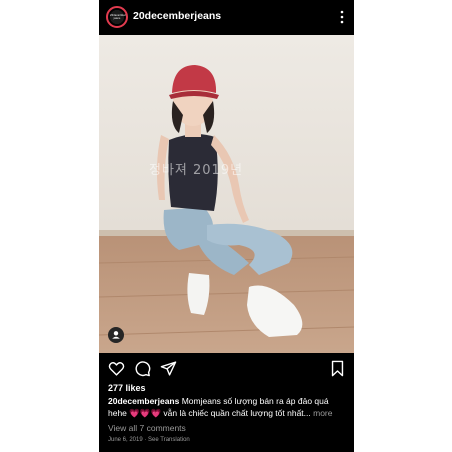 The height and width of the screenshot is (452, 452). What do you see at coordinates (342, 17) in the screenshot?
I see `more-vertical-icon` at bounding box center [342, 17].